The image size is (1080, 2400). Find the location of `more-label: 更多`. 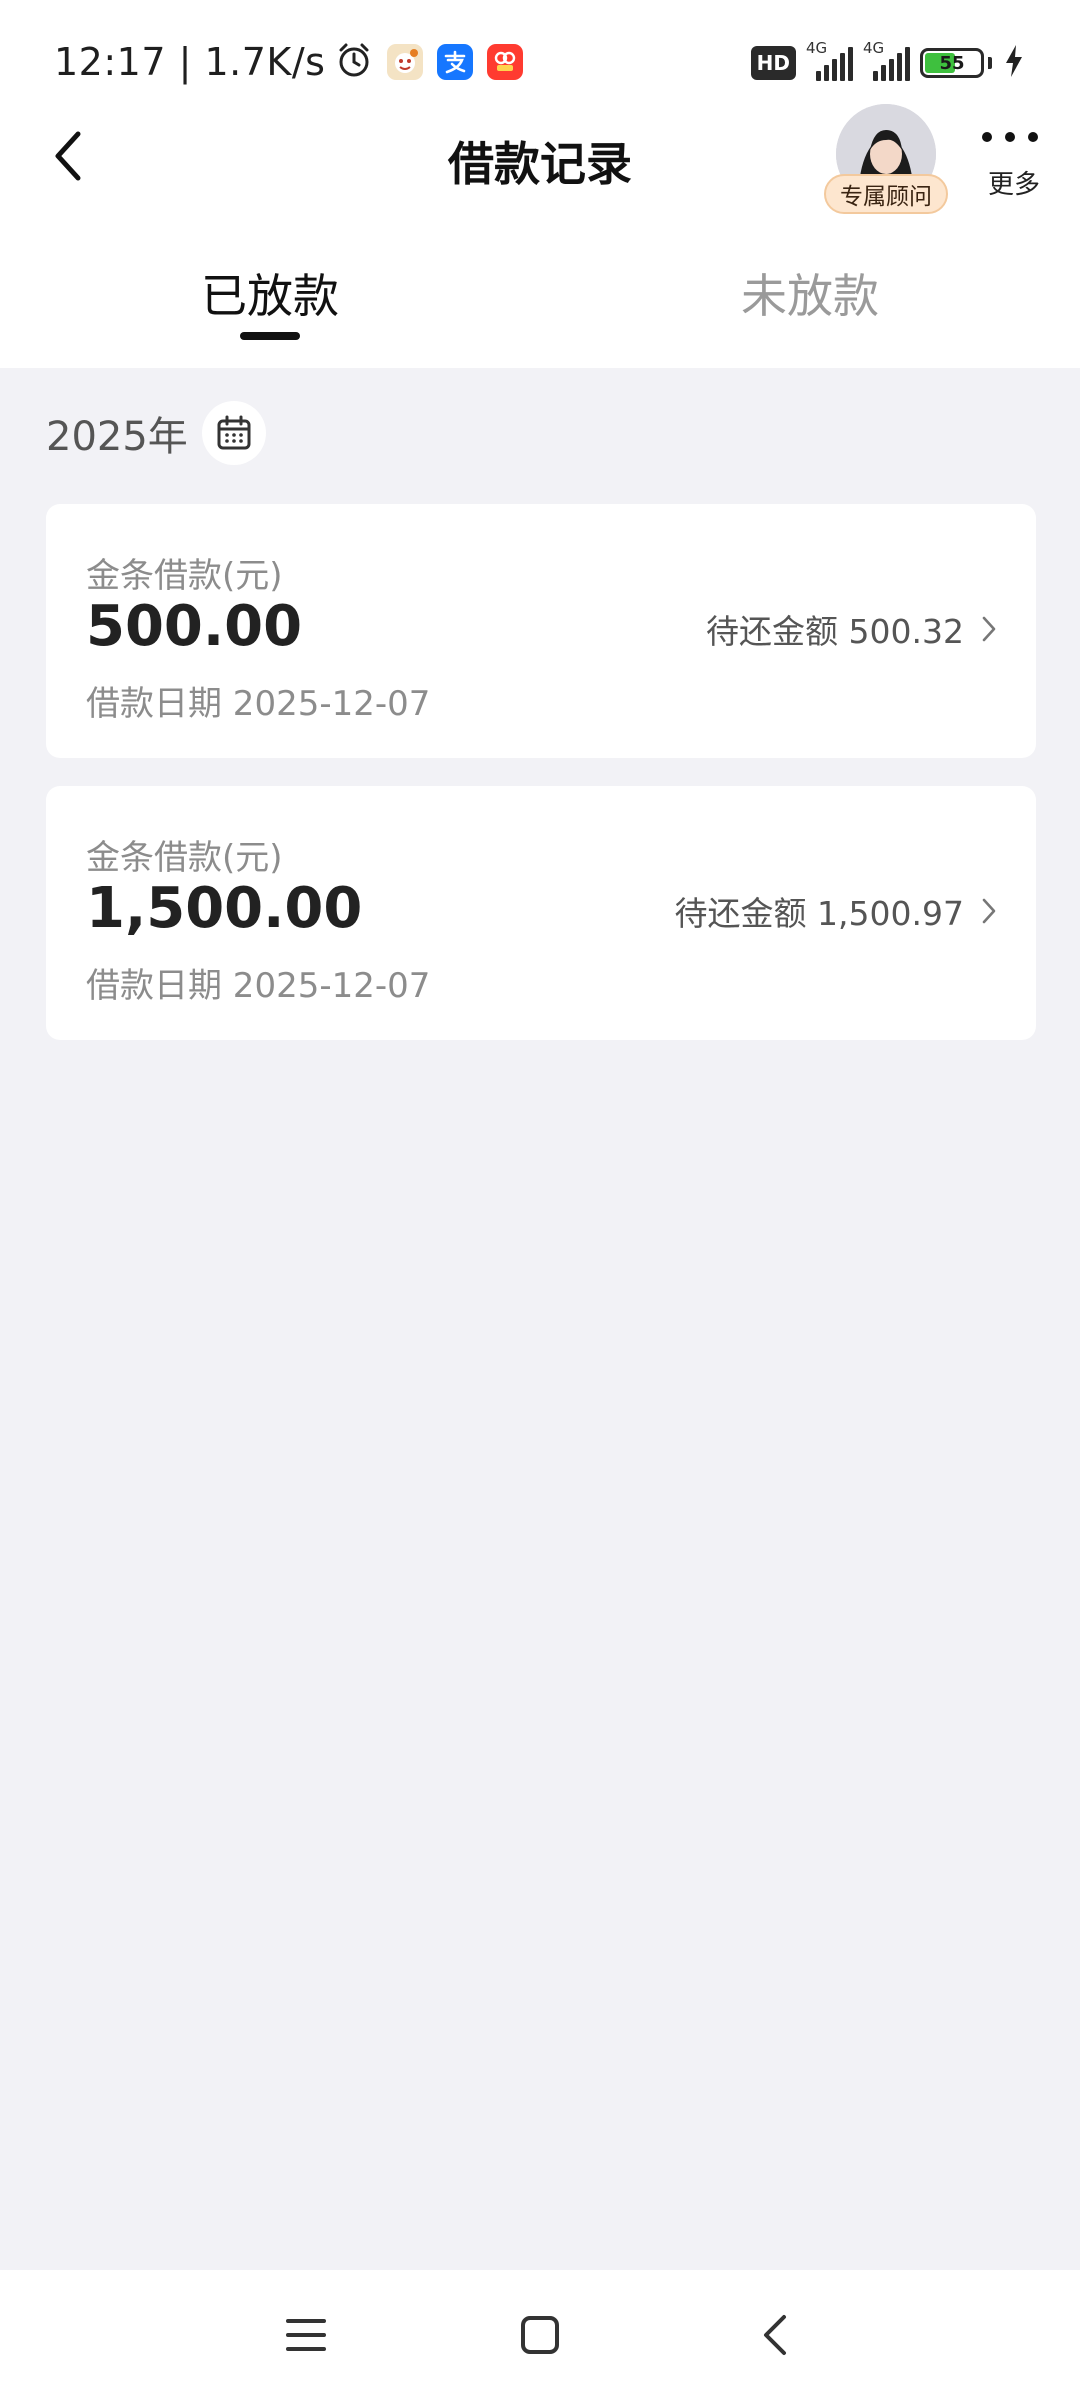

more-label: 更多 is located at coordinates (1013, 185).